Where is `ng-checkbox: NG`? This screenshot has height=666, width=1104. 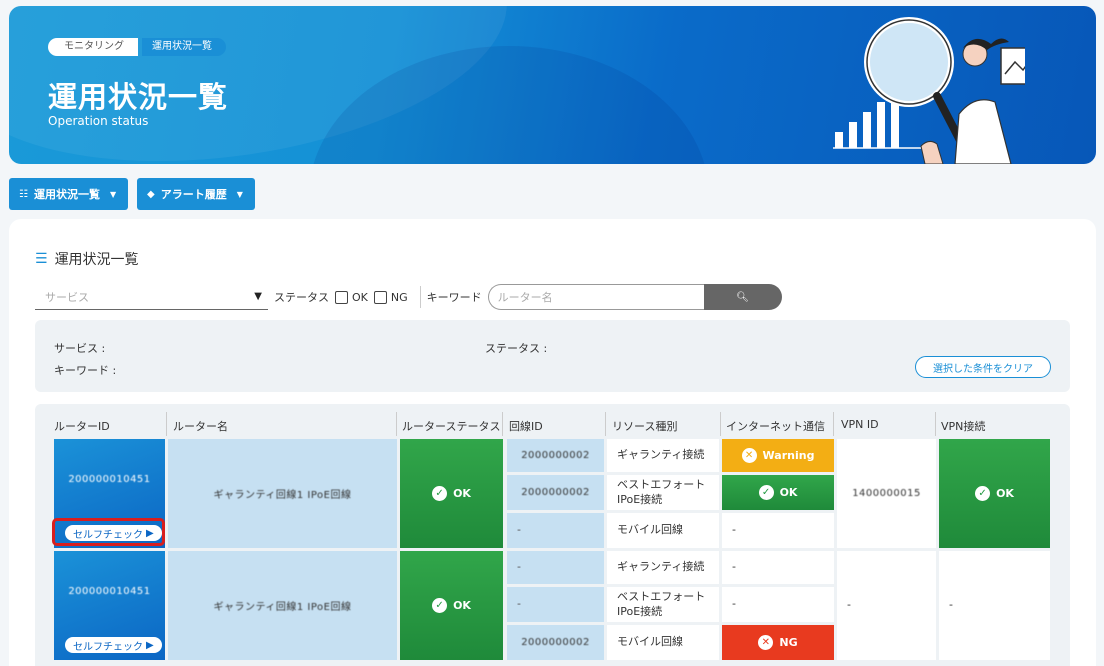
ng-checkbox: NG is located at coordinates (390, 297).